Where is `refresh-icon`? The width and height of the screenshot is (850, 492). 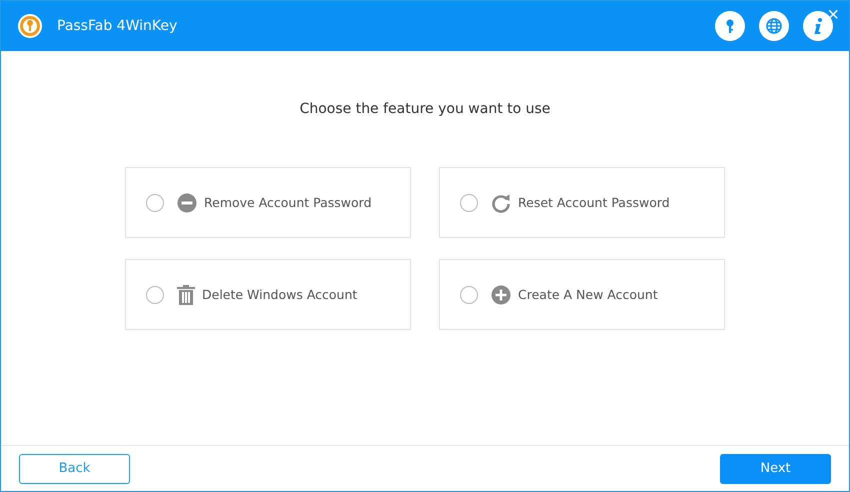
refresh-icon is located at coordinates (501, 202).